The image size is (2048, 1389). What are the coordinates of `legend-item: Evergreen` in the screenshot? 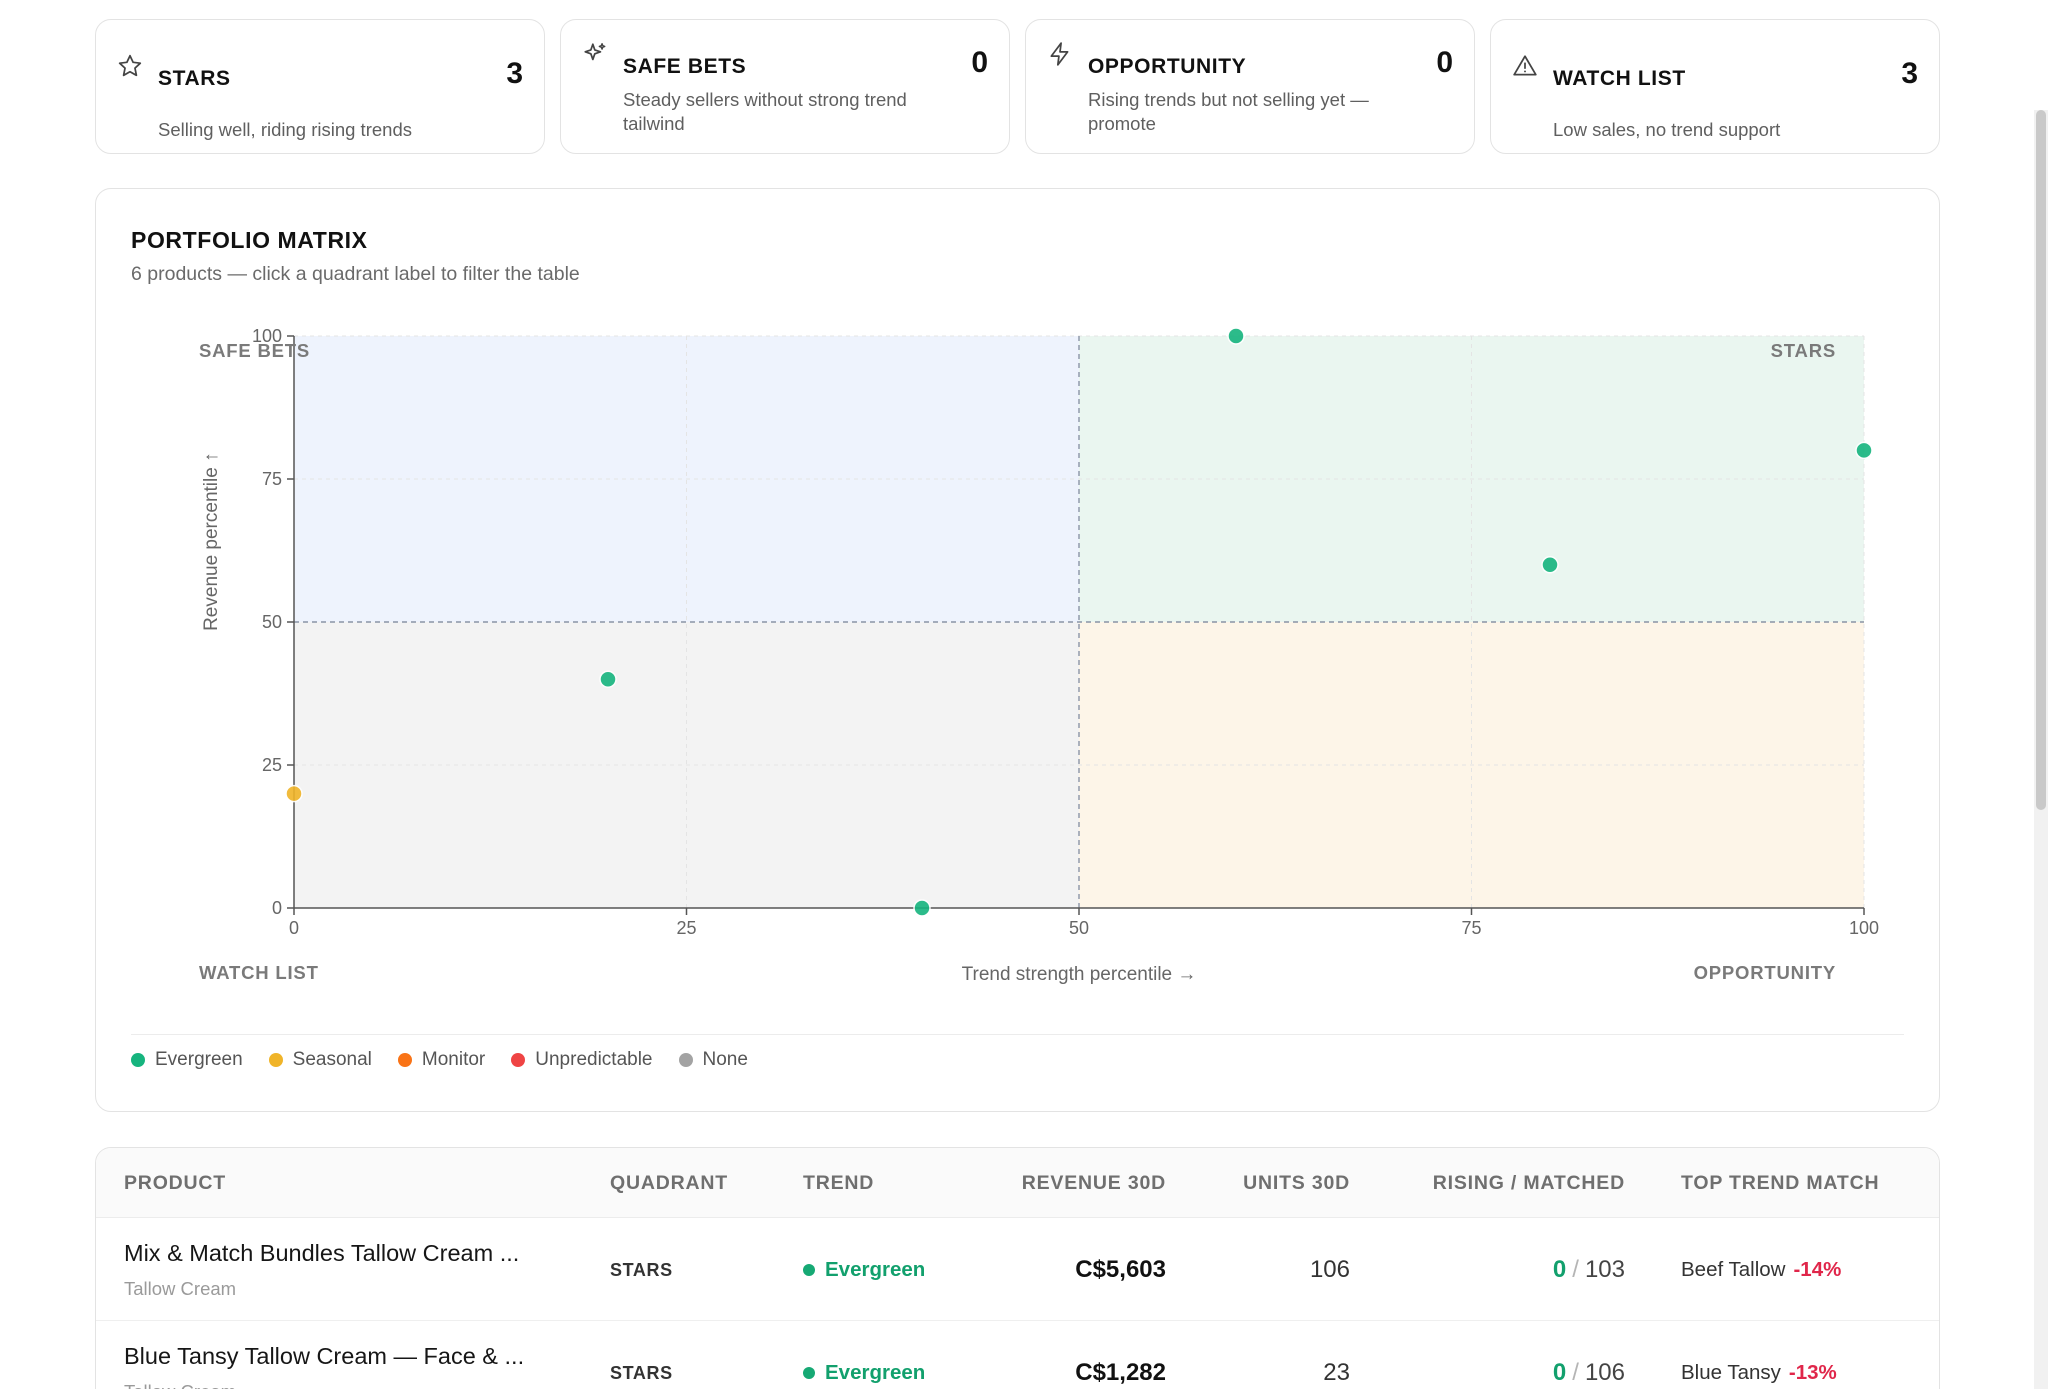 It's located at (187, 1060).